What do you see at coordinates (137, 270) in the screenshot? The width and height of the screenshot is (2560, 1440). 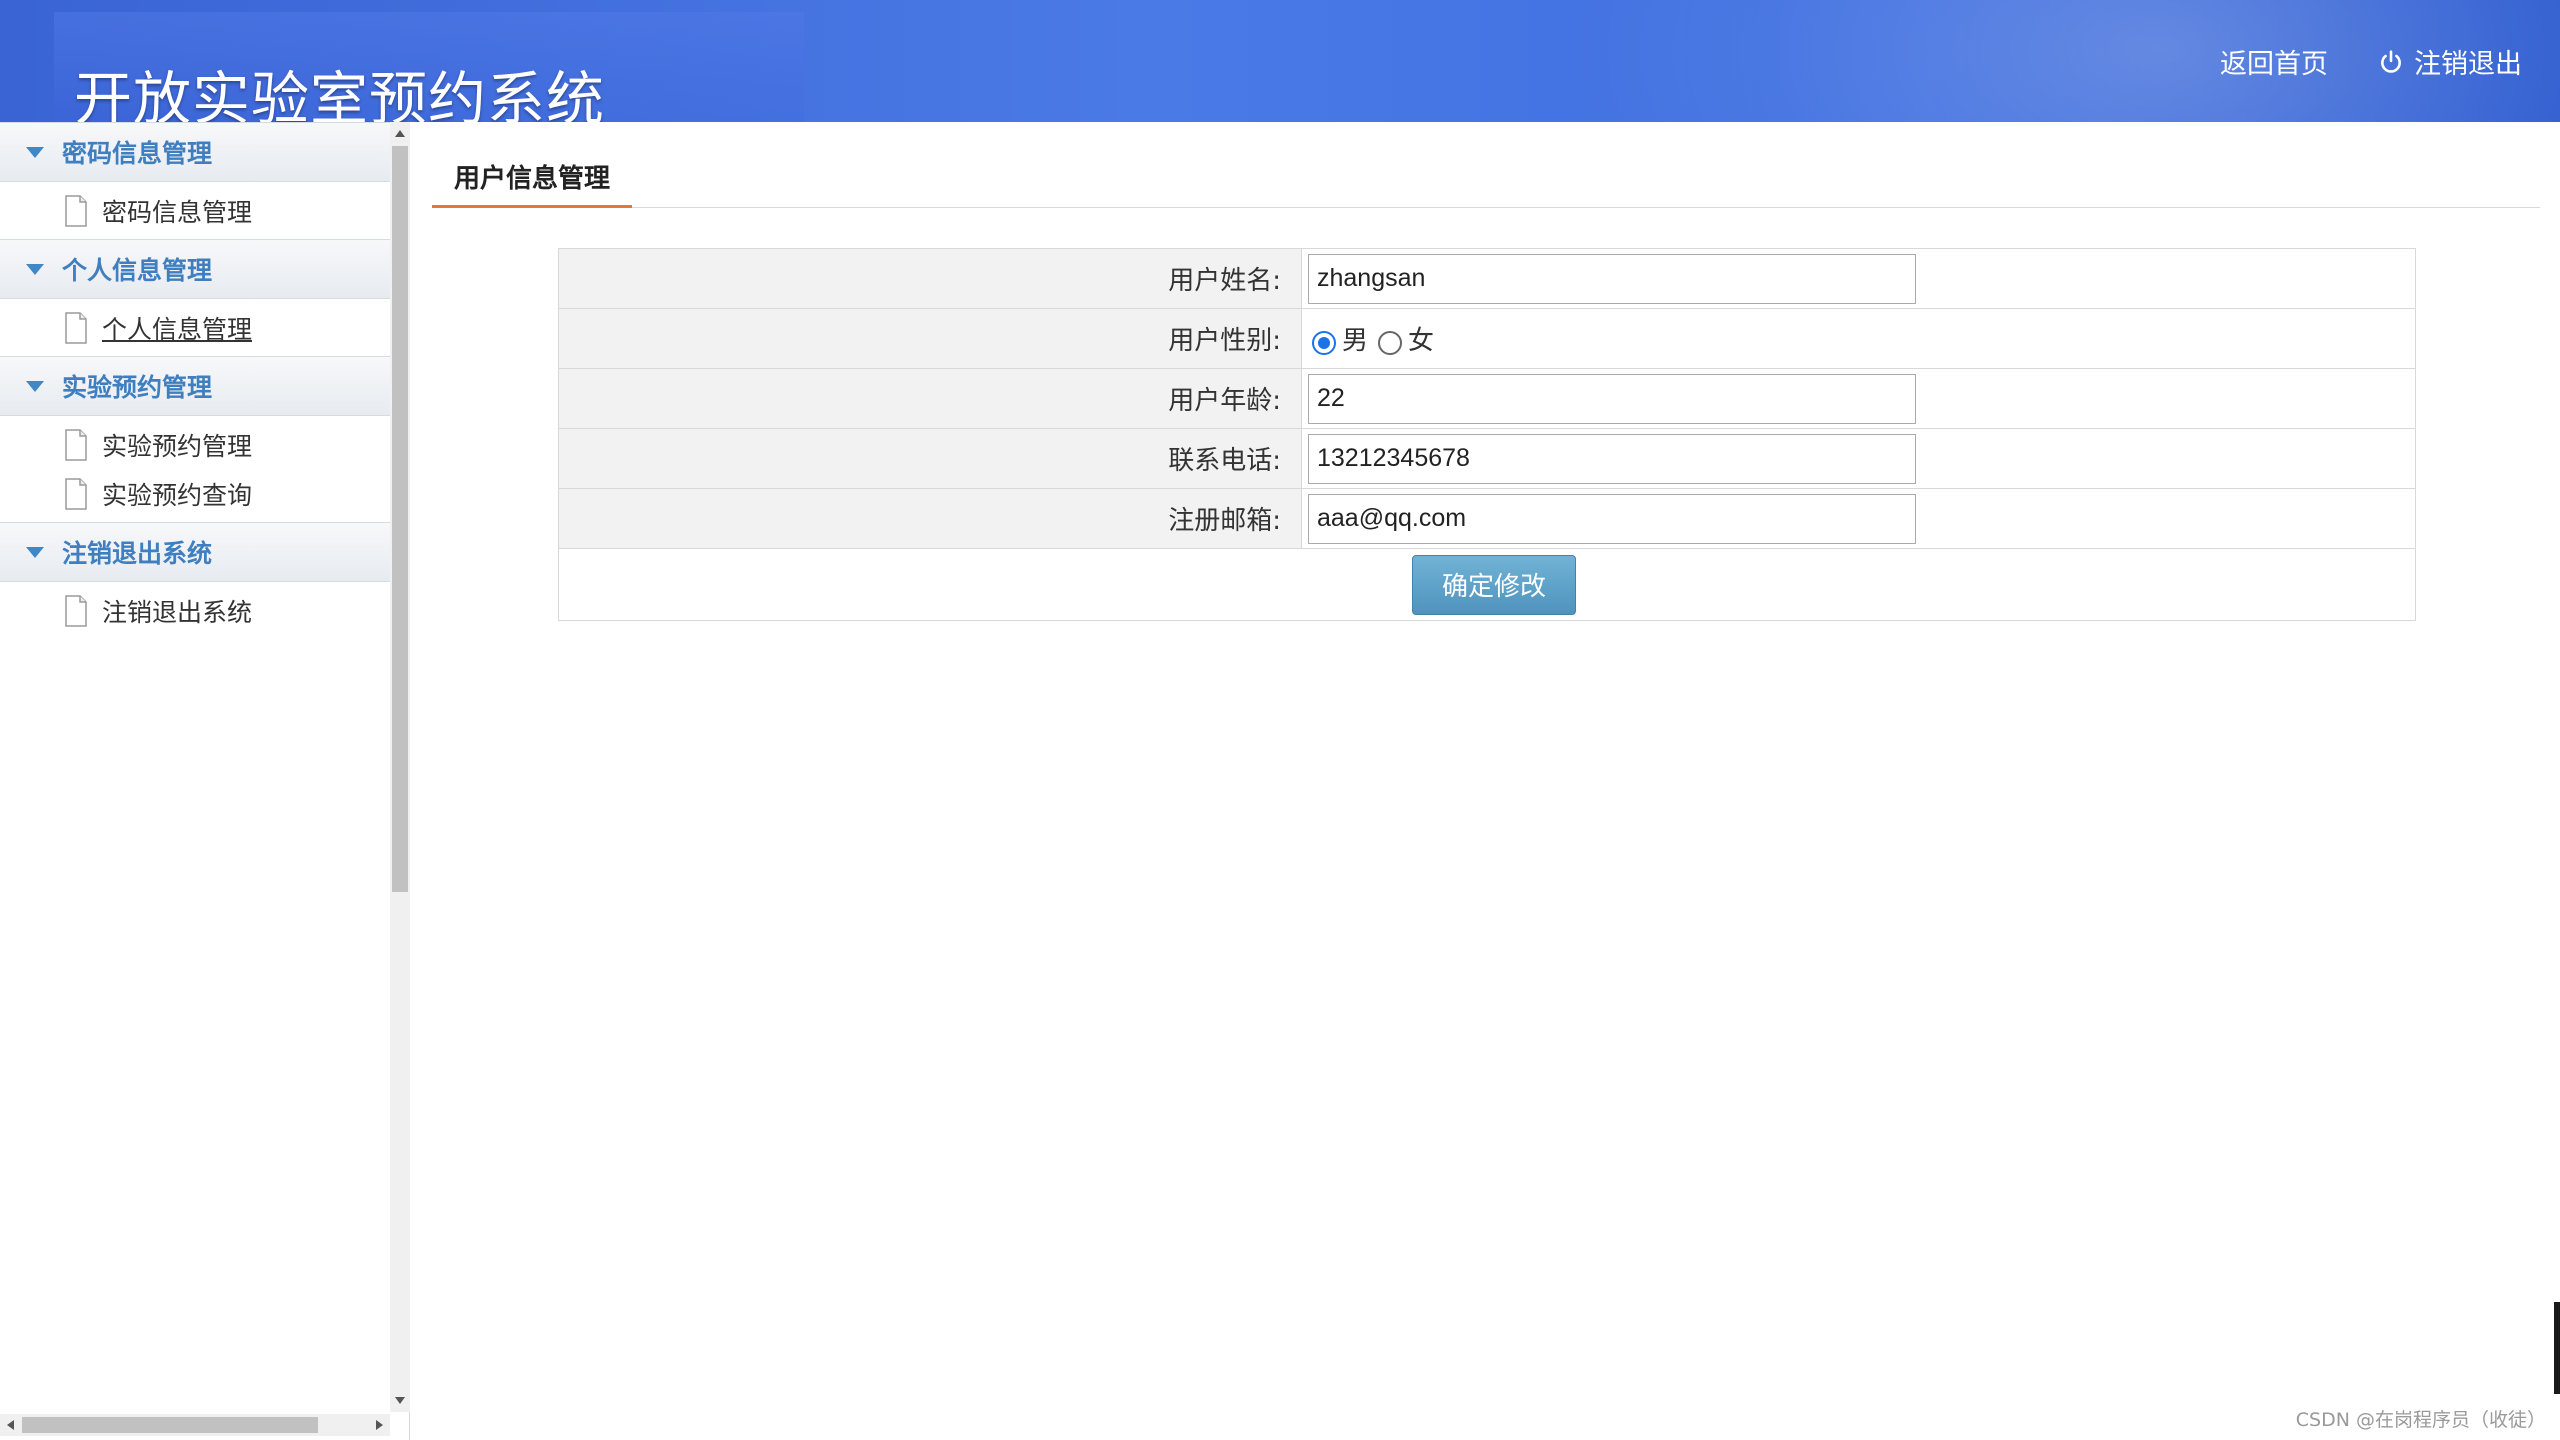 I see `sidebar-group-title: 个人信息管理` at bounding box center [137, 270].